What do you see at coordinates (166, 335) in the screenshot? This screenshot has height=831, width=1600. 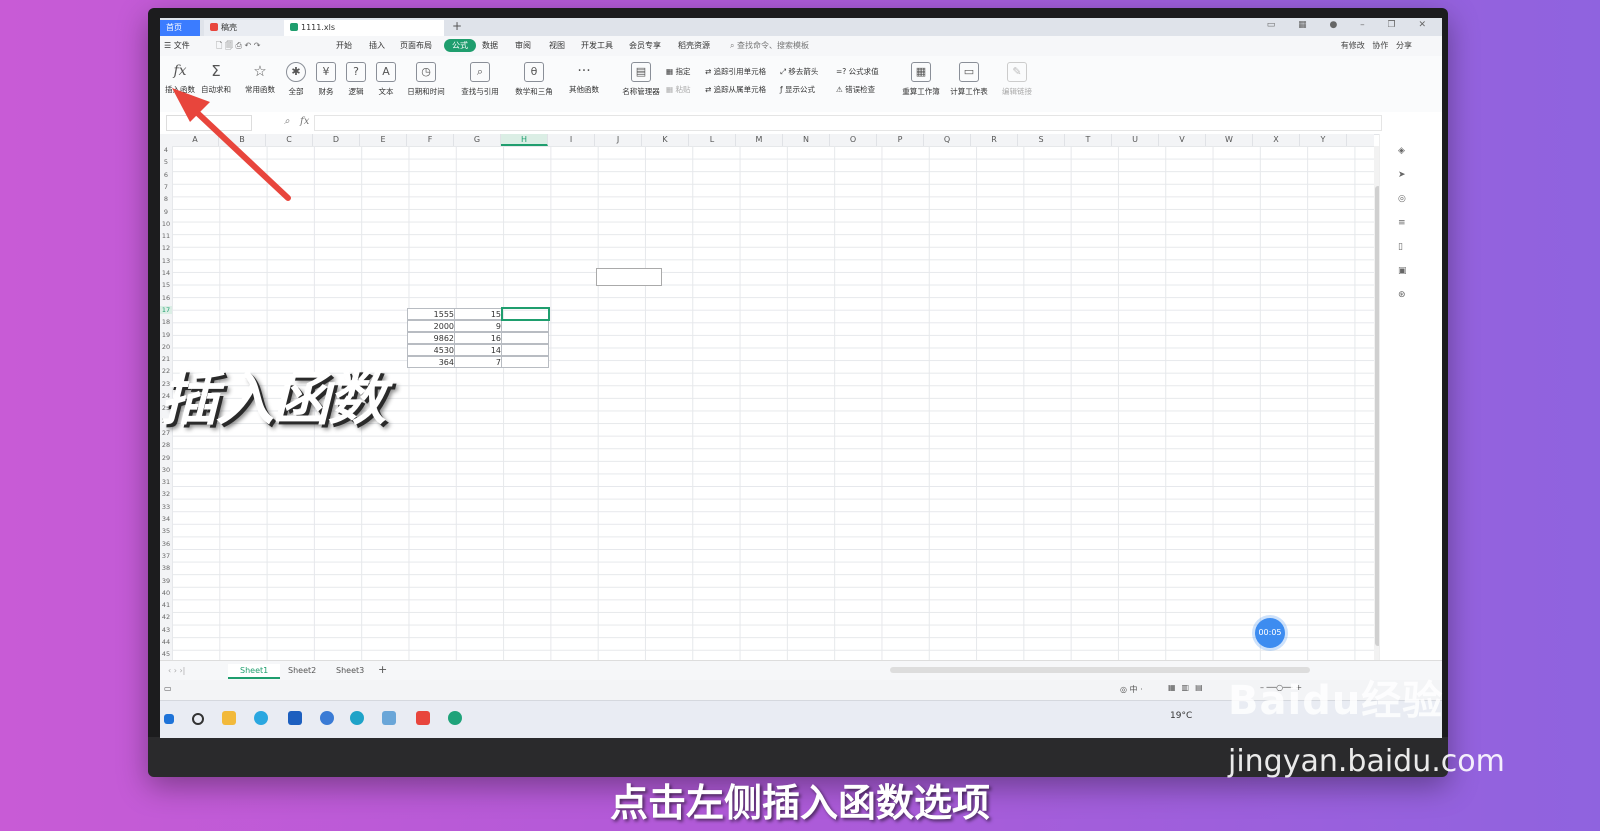 I see `row-header: 19` at bounding box center [166, 335].